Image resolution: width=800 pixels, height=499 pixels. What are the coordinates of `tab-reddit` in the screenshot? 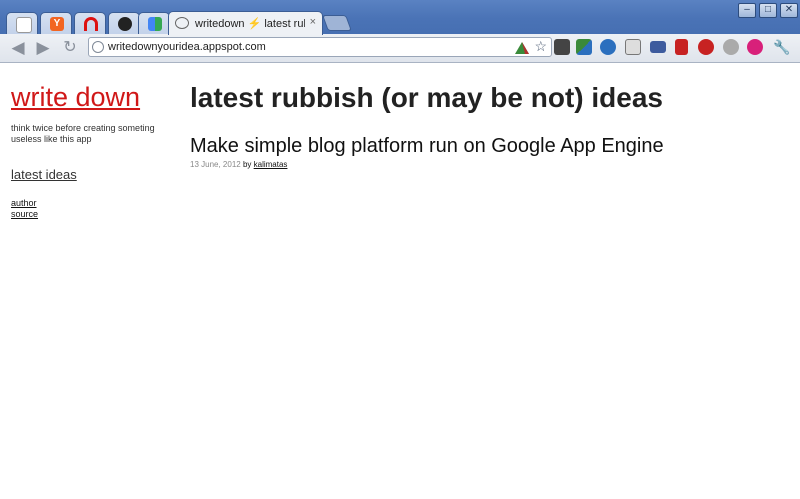 It's located at (22, 23).